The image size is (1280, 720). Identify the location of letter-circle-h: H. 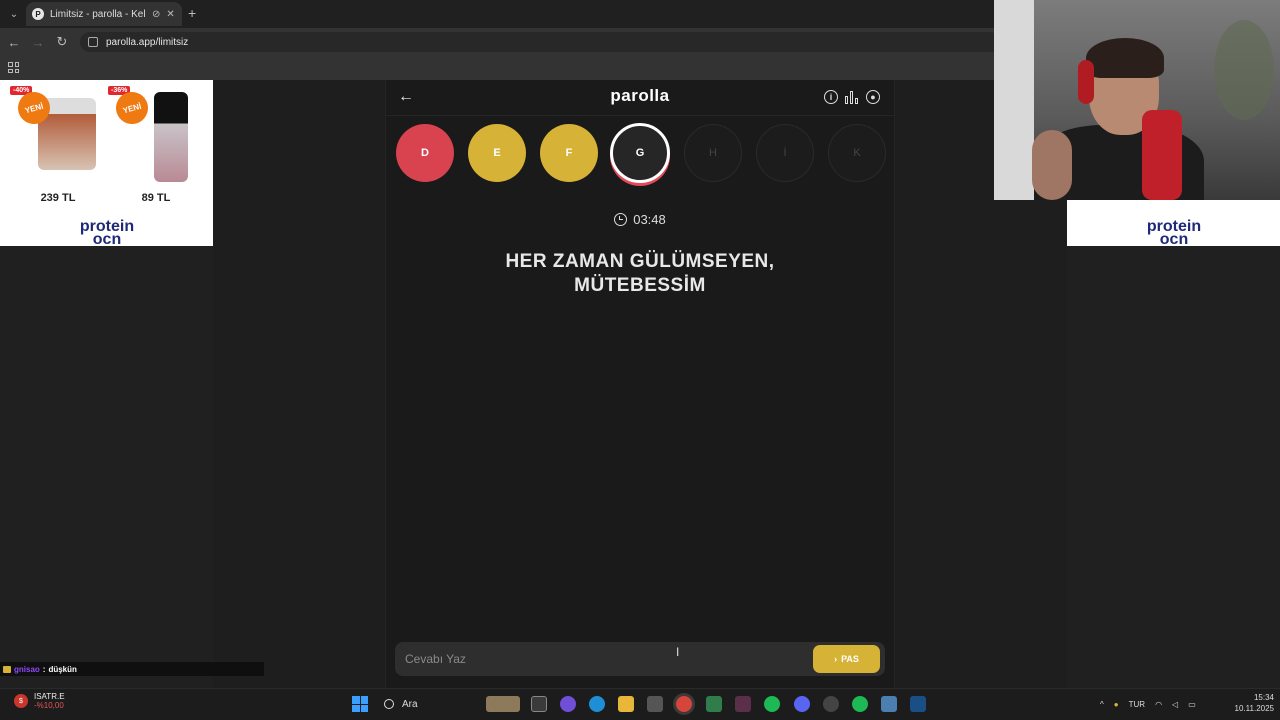
(713, 153).